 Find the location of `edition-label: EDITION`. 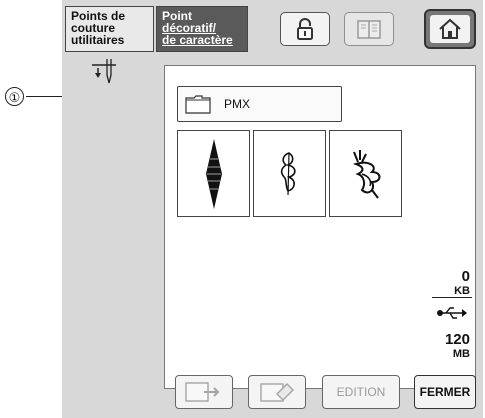

edition-label: EDITION is located at coordinates (361, 392).